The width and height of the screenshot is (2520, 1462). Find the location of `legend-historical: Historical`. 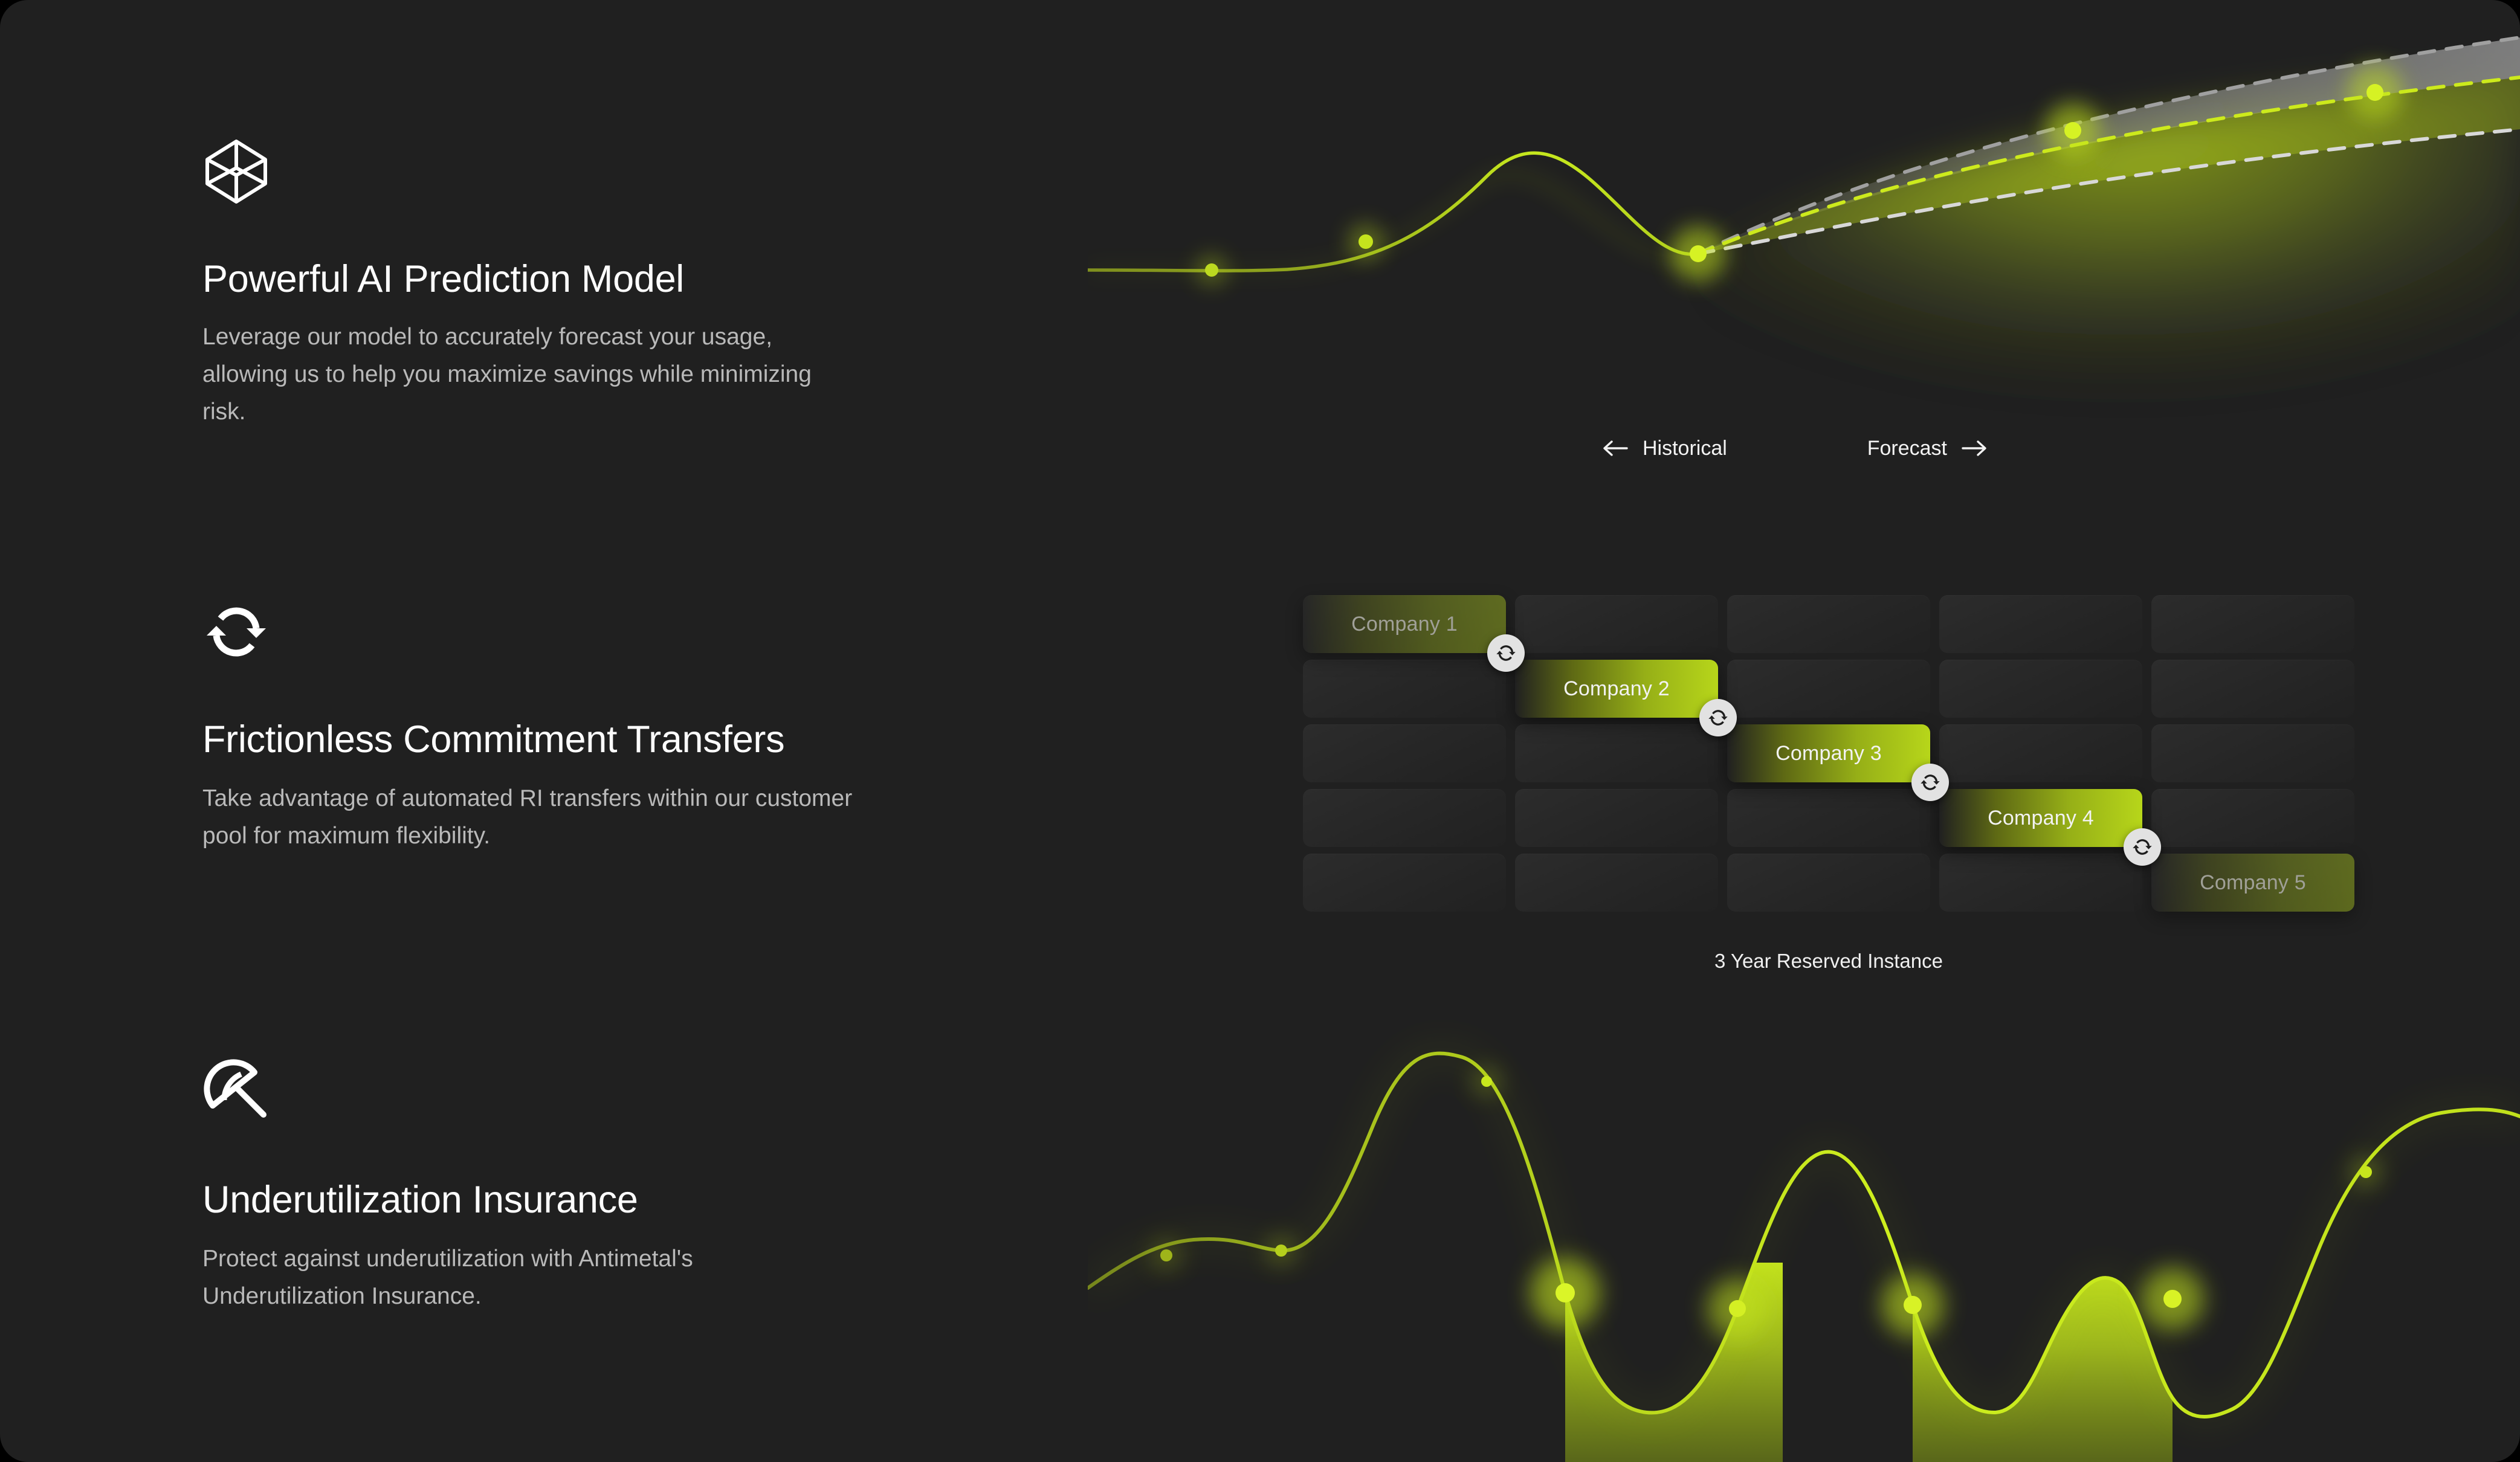

legend-historical: Historical is located at coordinates (1664, 448).